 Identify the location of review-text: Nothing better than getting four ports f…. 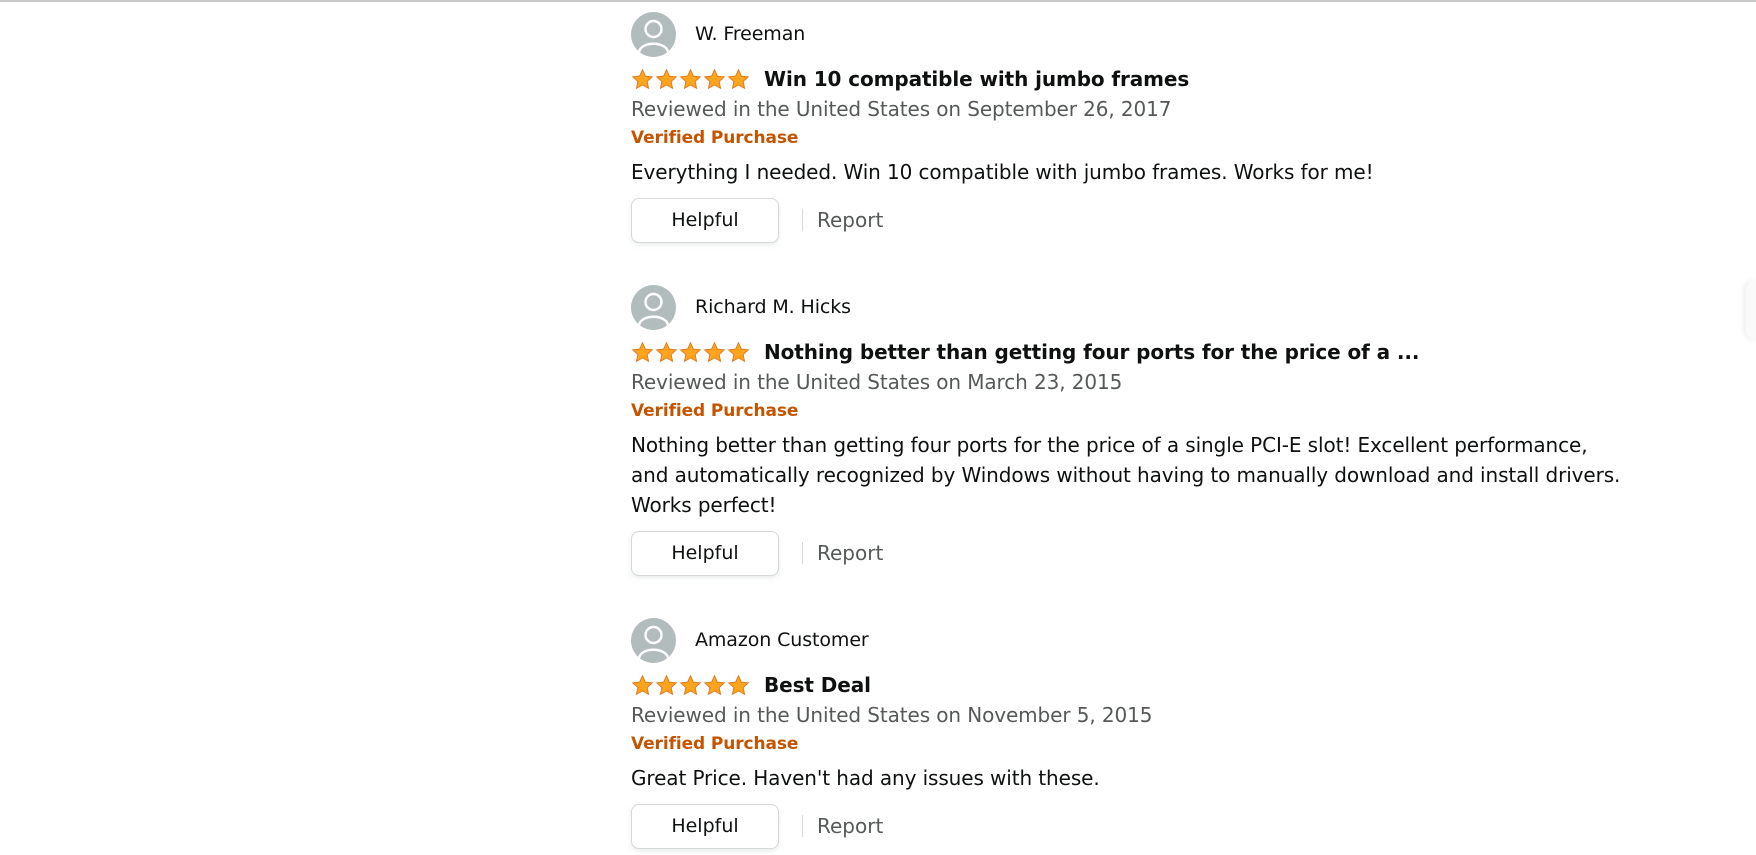
(1126, 475).